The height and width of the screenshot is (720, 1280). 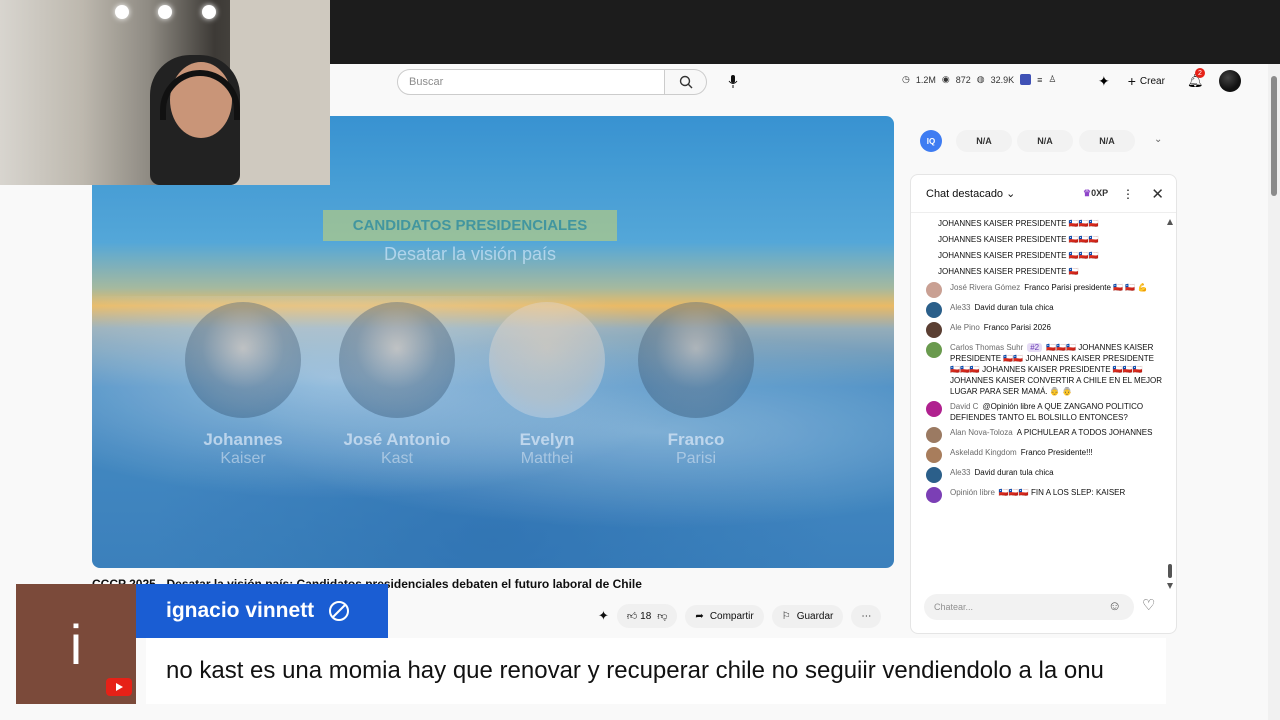 I want to click on chat-author-name: Carlos Thomas Suhr, so click(x=986, y=347).